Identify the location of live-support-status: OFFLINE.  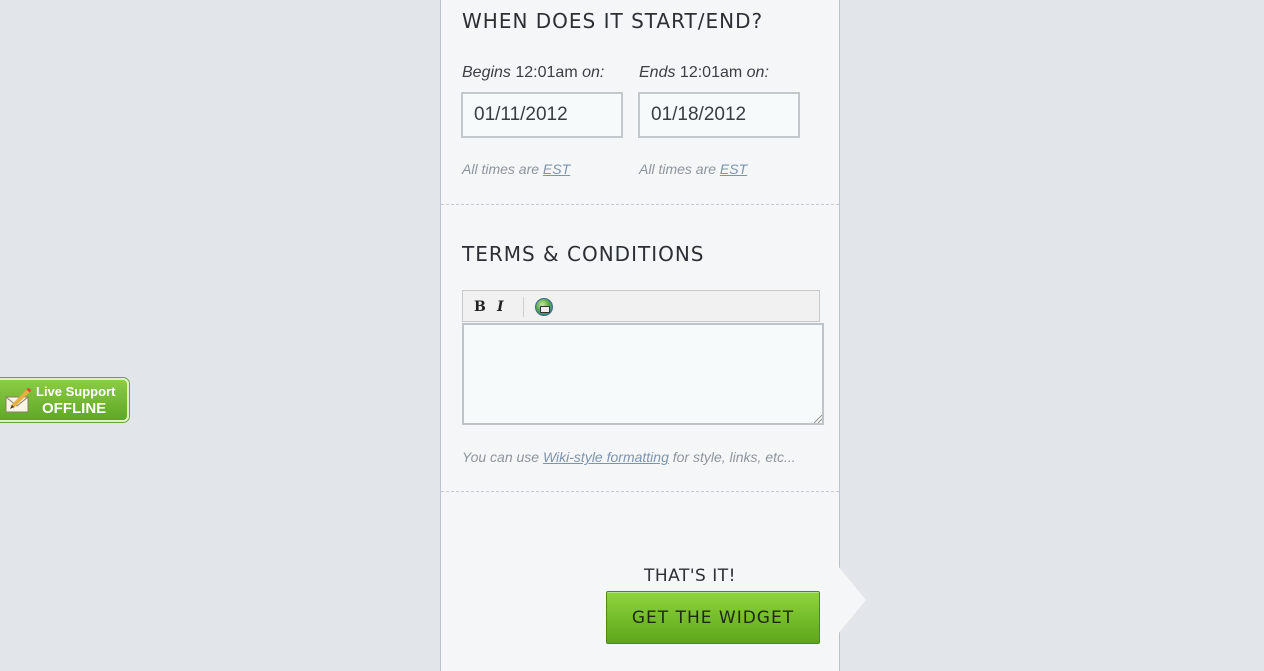
(74, 408).